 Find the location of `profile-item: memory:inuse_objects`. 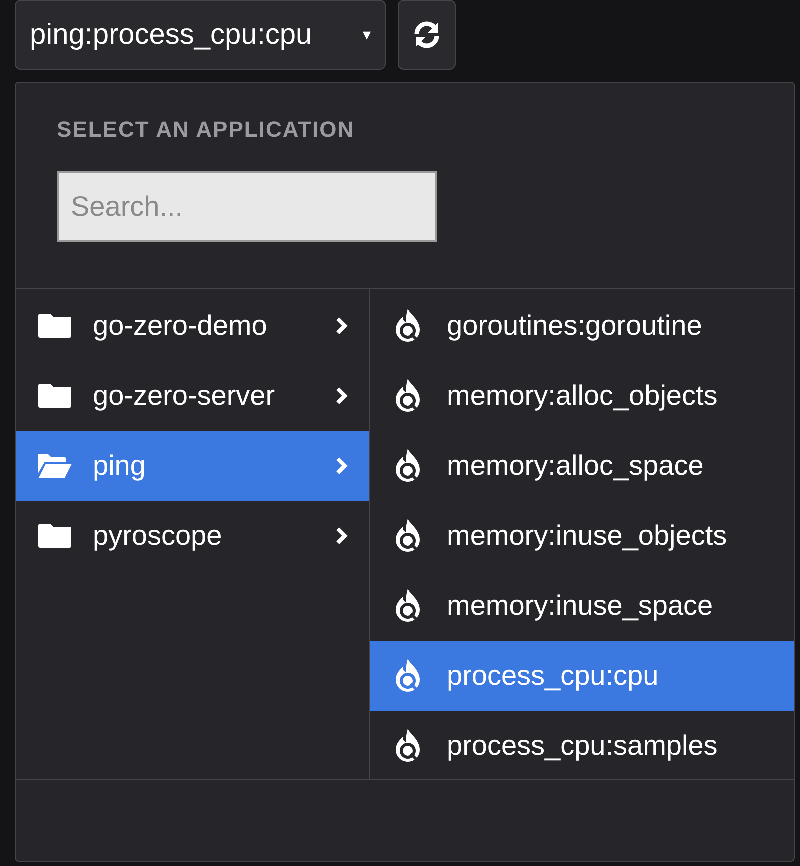

profile-item: memory:inuse_objects is located at coordinates (582, 536).